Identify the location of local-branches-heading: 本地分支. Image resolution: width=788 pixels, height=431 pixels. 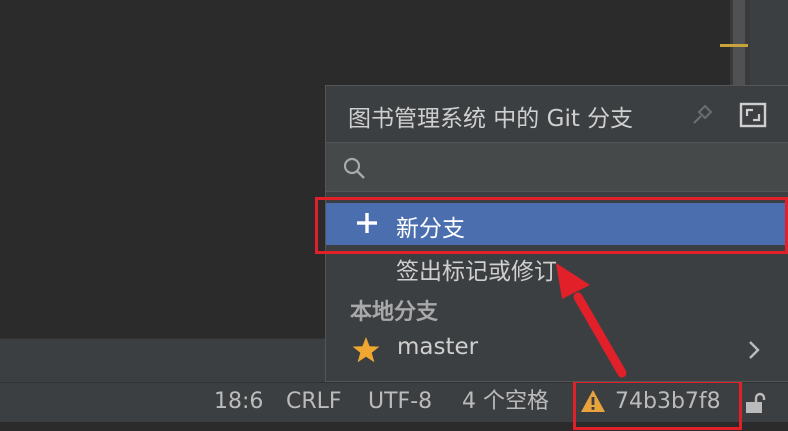
(394, 312).